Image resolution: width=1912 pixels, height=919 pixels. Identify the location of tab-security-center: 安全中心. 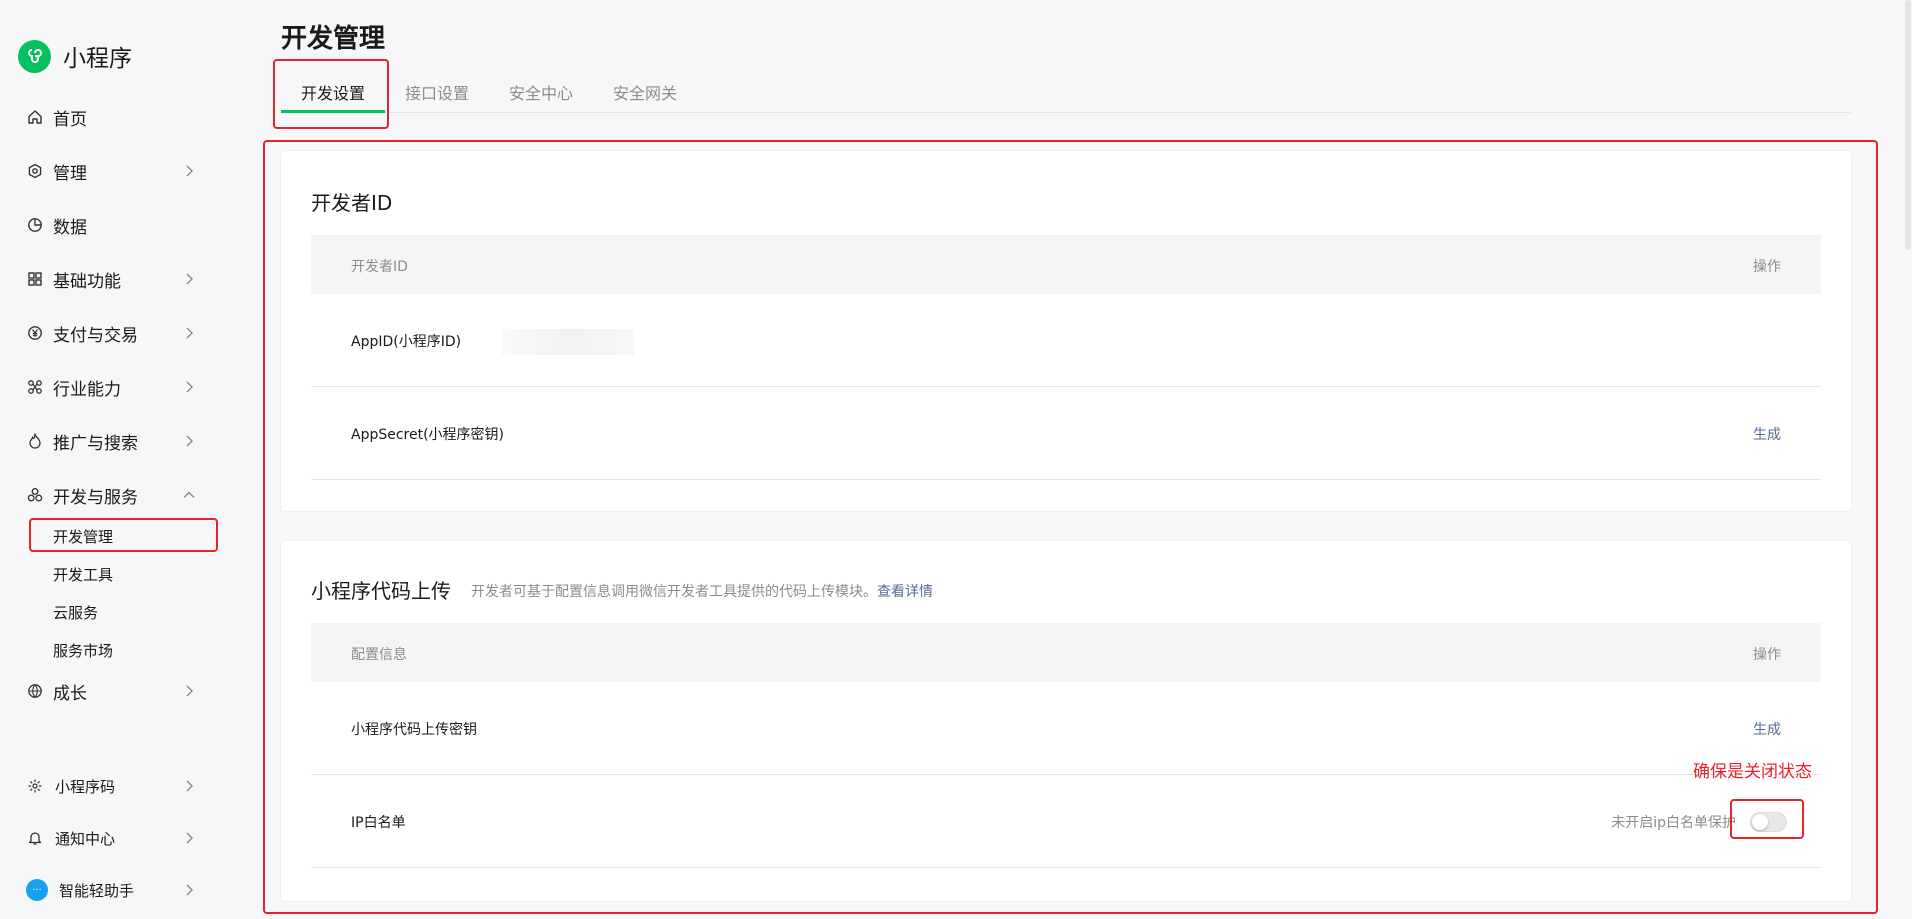
(541, 92).